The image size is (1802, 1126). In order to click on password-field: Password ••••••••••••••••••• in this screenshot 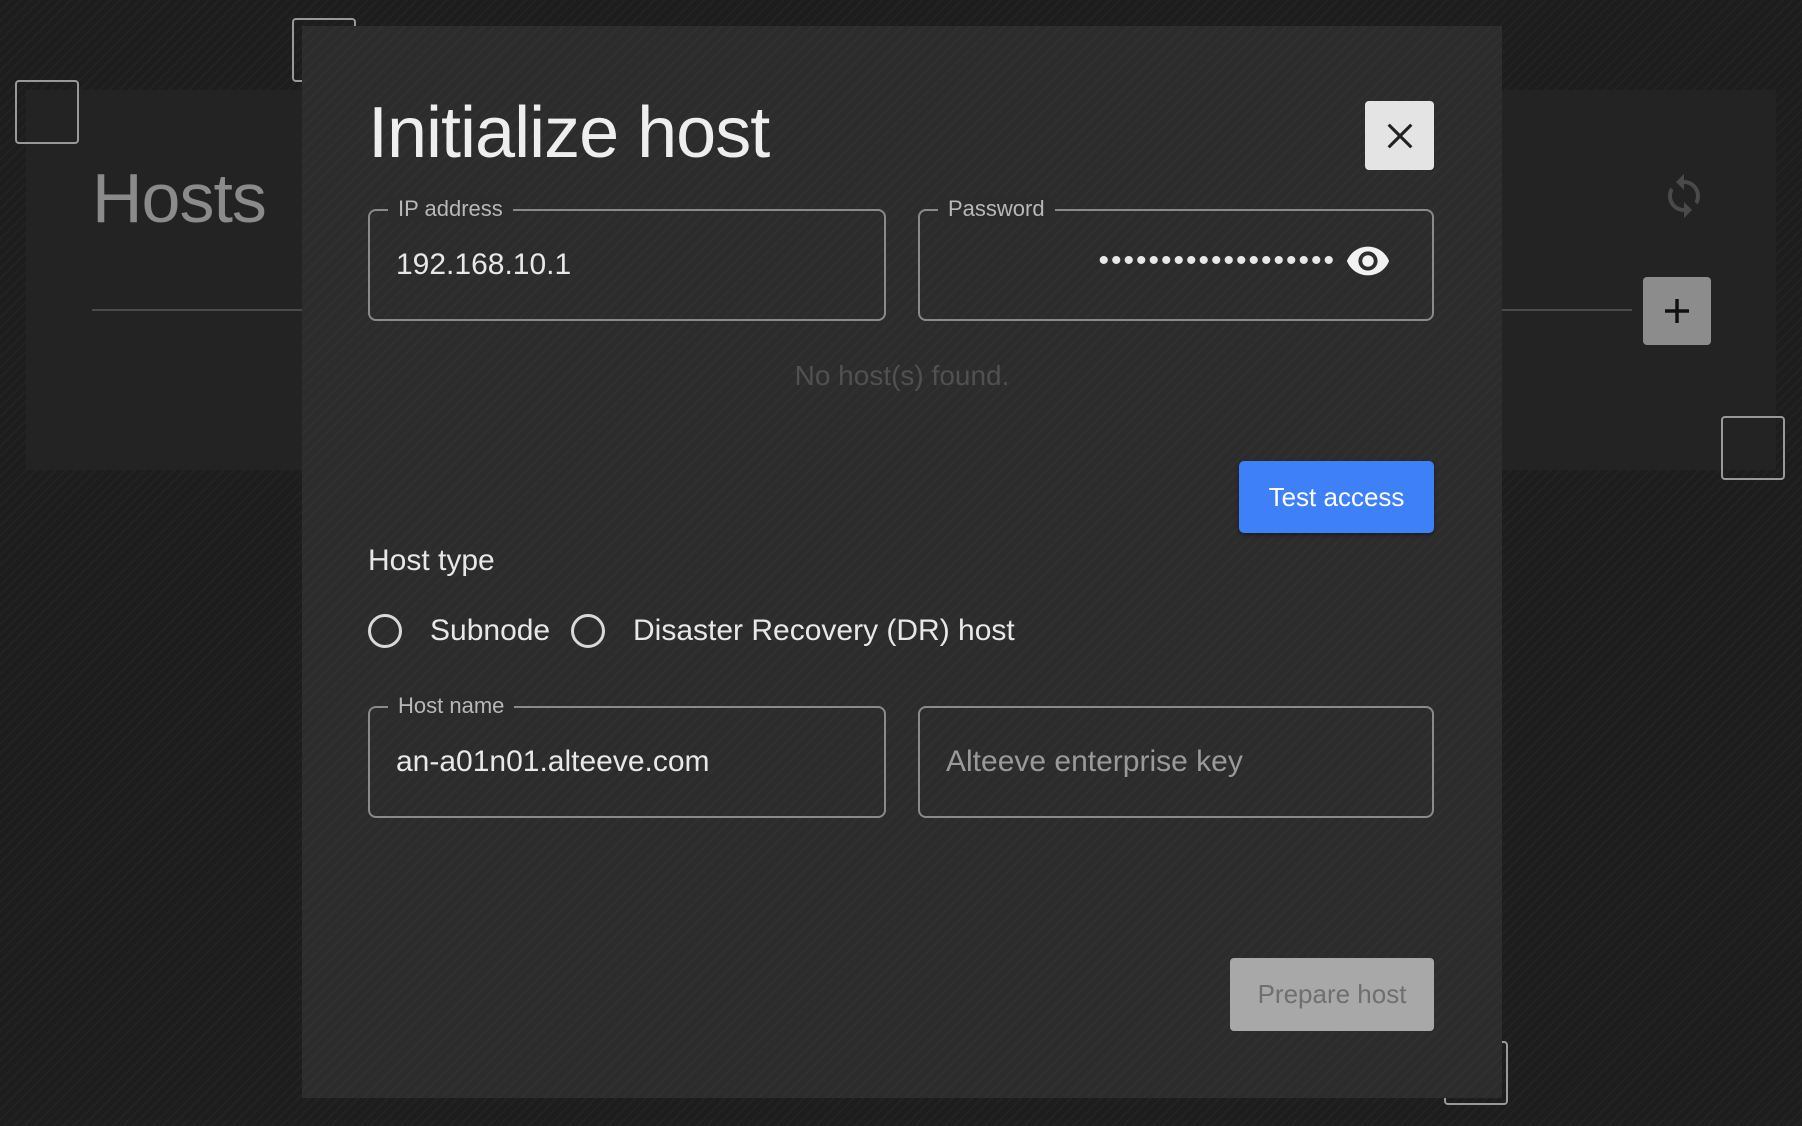, I will do `click(1176, 258)`.